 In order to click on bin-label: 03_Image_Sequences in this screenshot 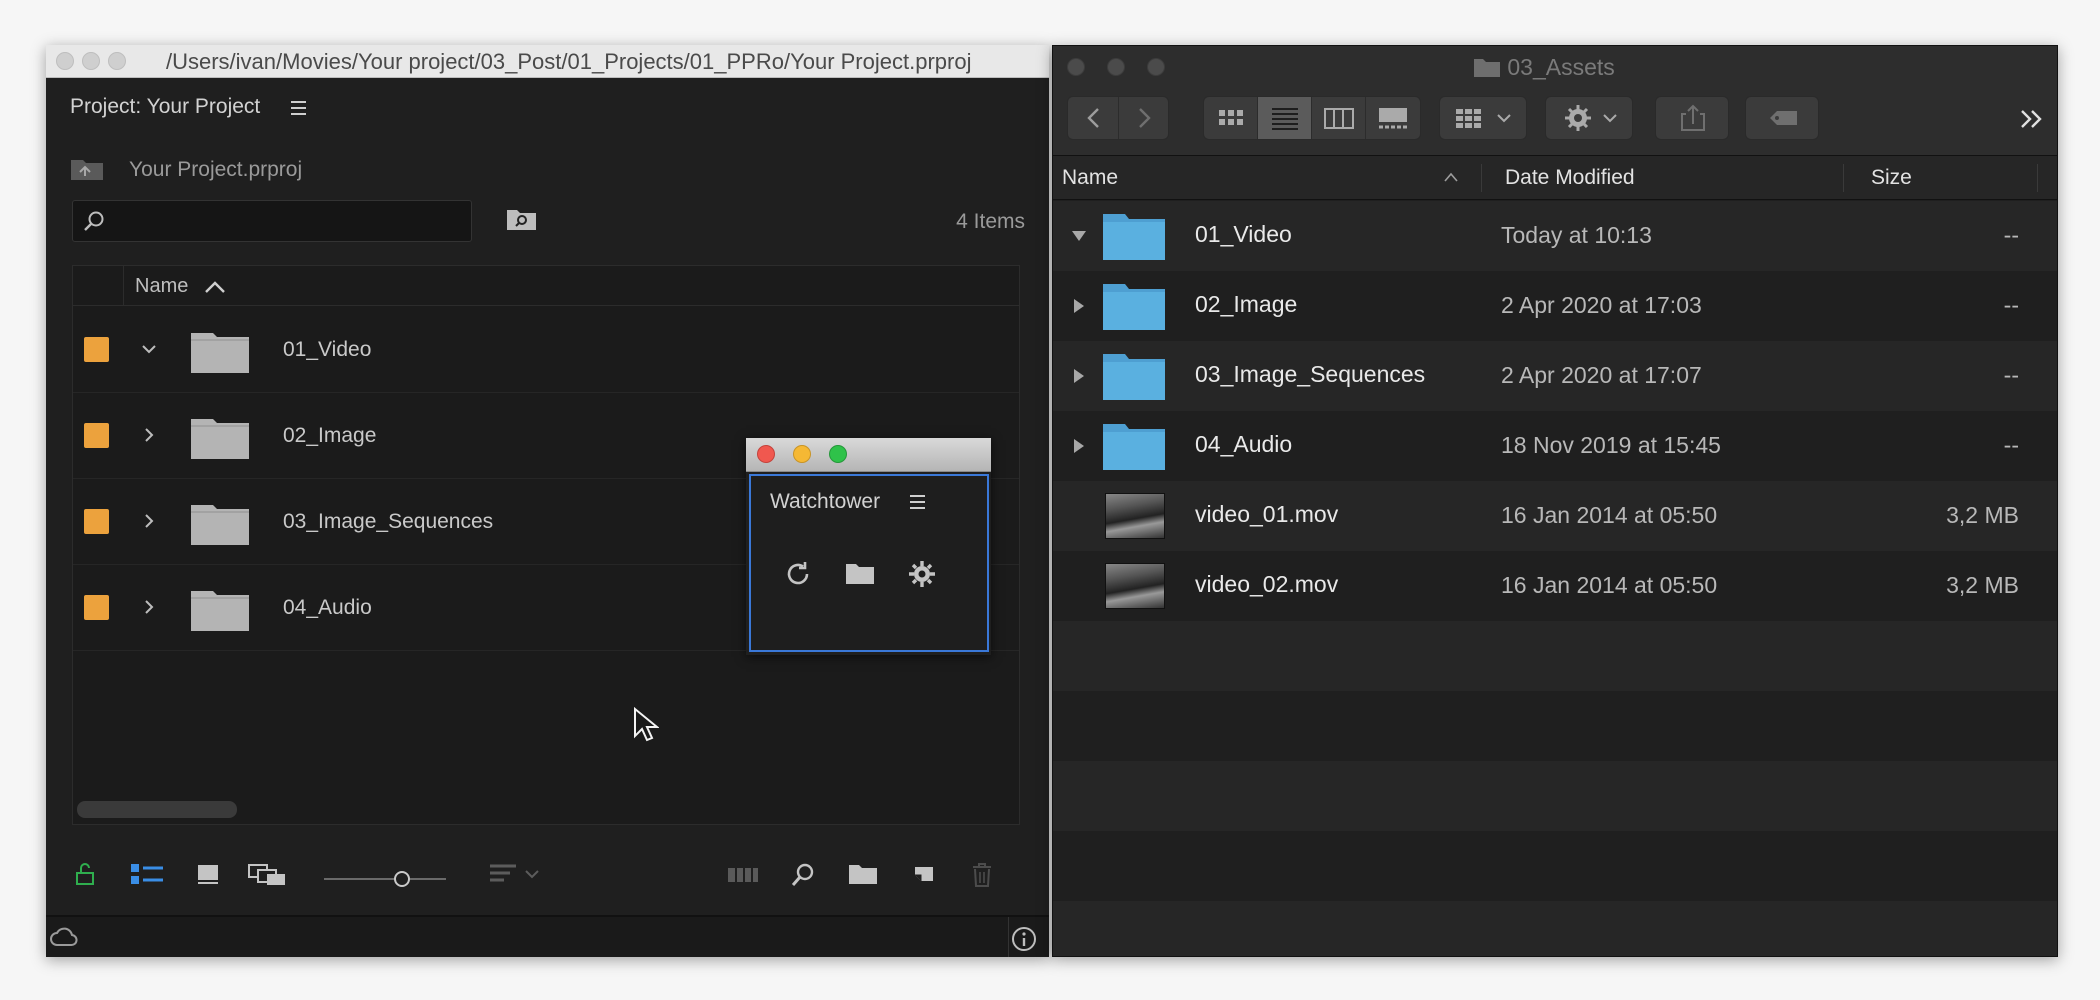, I will do `click(388, 522)`.